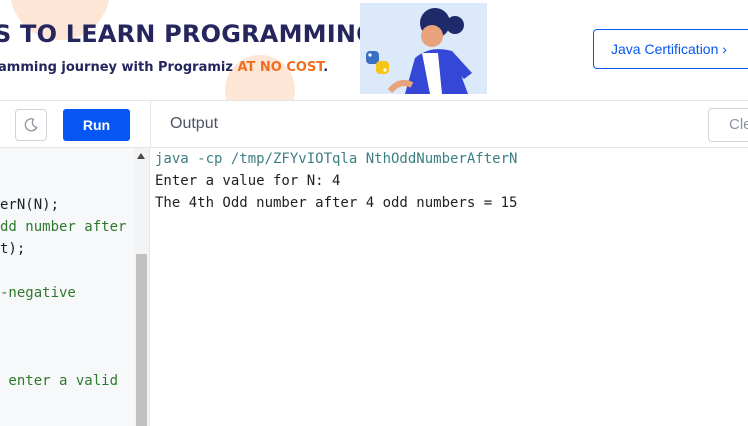  Describe the element at coordinates (96, 125) in the screenshot. I see `run-button: Run` at that location.